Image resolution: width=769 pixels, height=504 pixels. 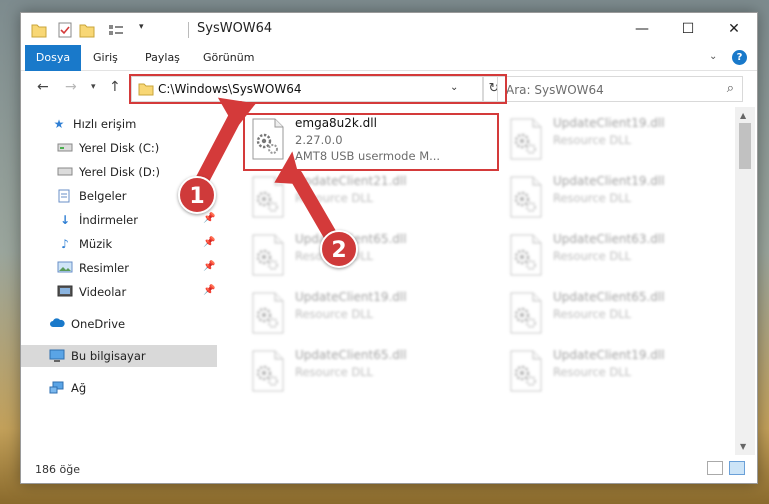 I want to click on address-dropdown-icon: ⌄, so click(x=454, y=87).